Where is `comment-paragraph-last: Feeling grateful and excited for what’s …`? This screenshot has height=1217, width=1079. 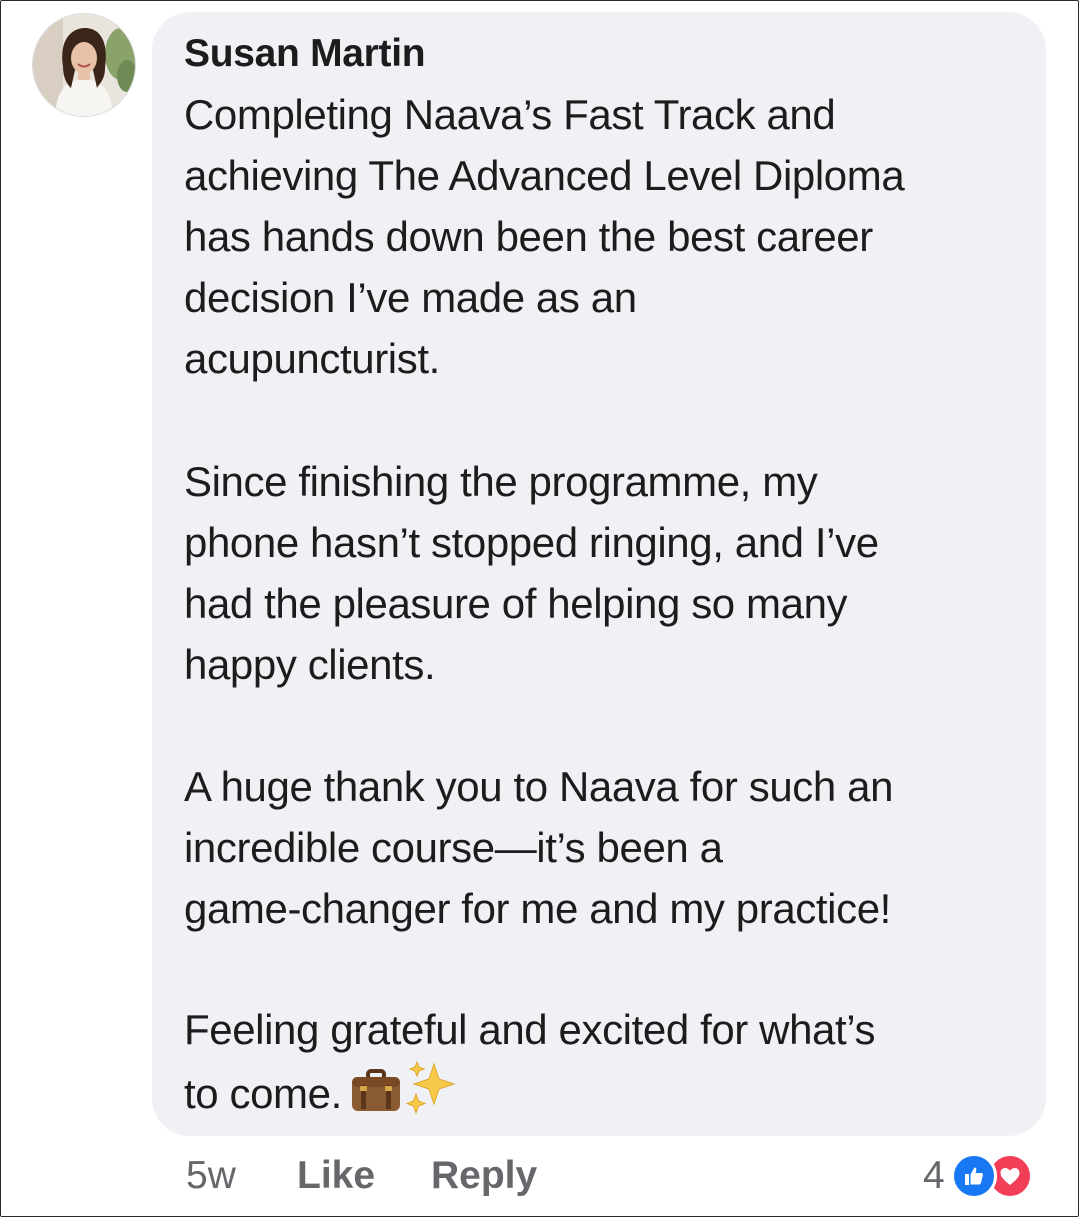 comment-paragraph-last: Feeling grateful and excited for what’s … is located at coordinates (609, 1064).